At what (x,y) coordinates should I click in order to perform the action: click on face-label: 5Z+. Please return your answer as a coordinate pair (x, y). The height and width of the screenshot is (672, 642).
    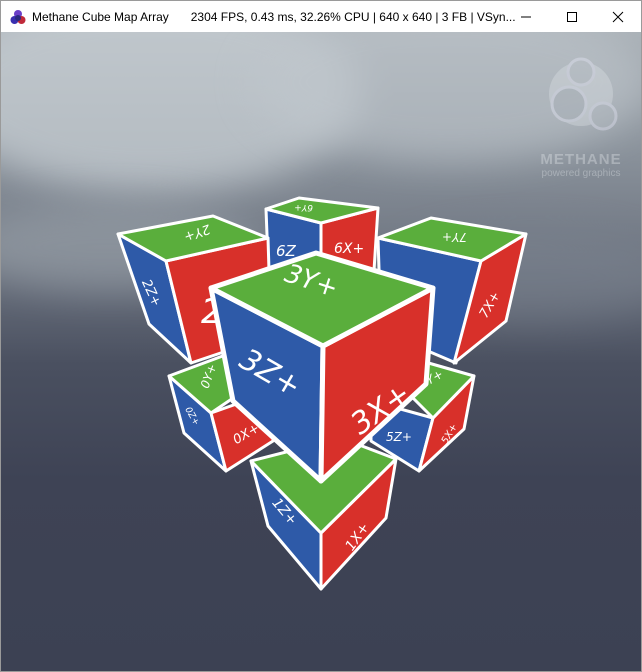
    Looking at the image, I should click on (399, 437).